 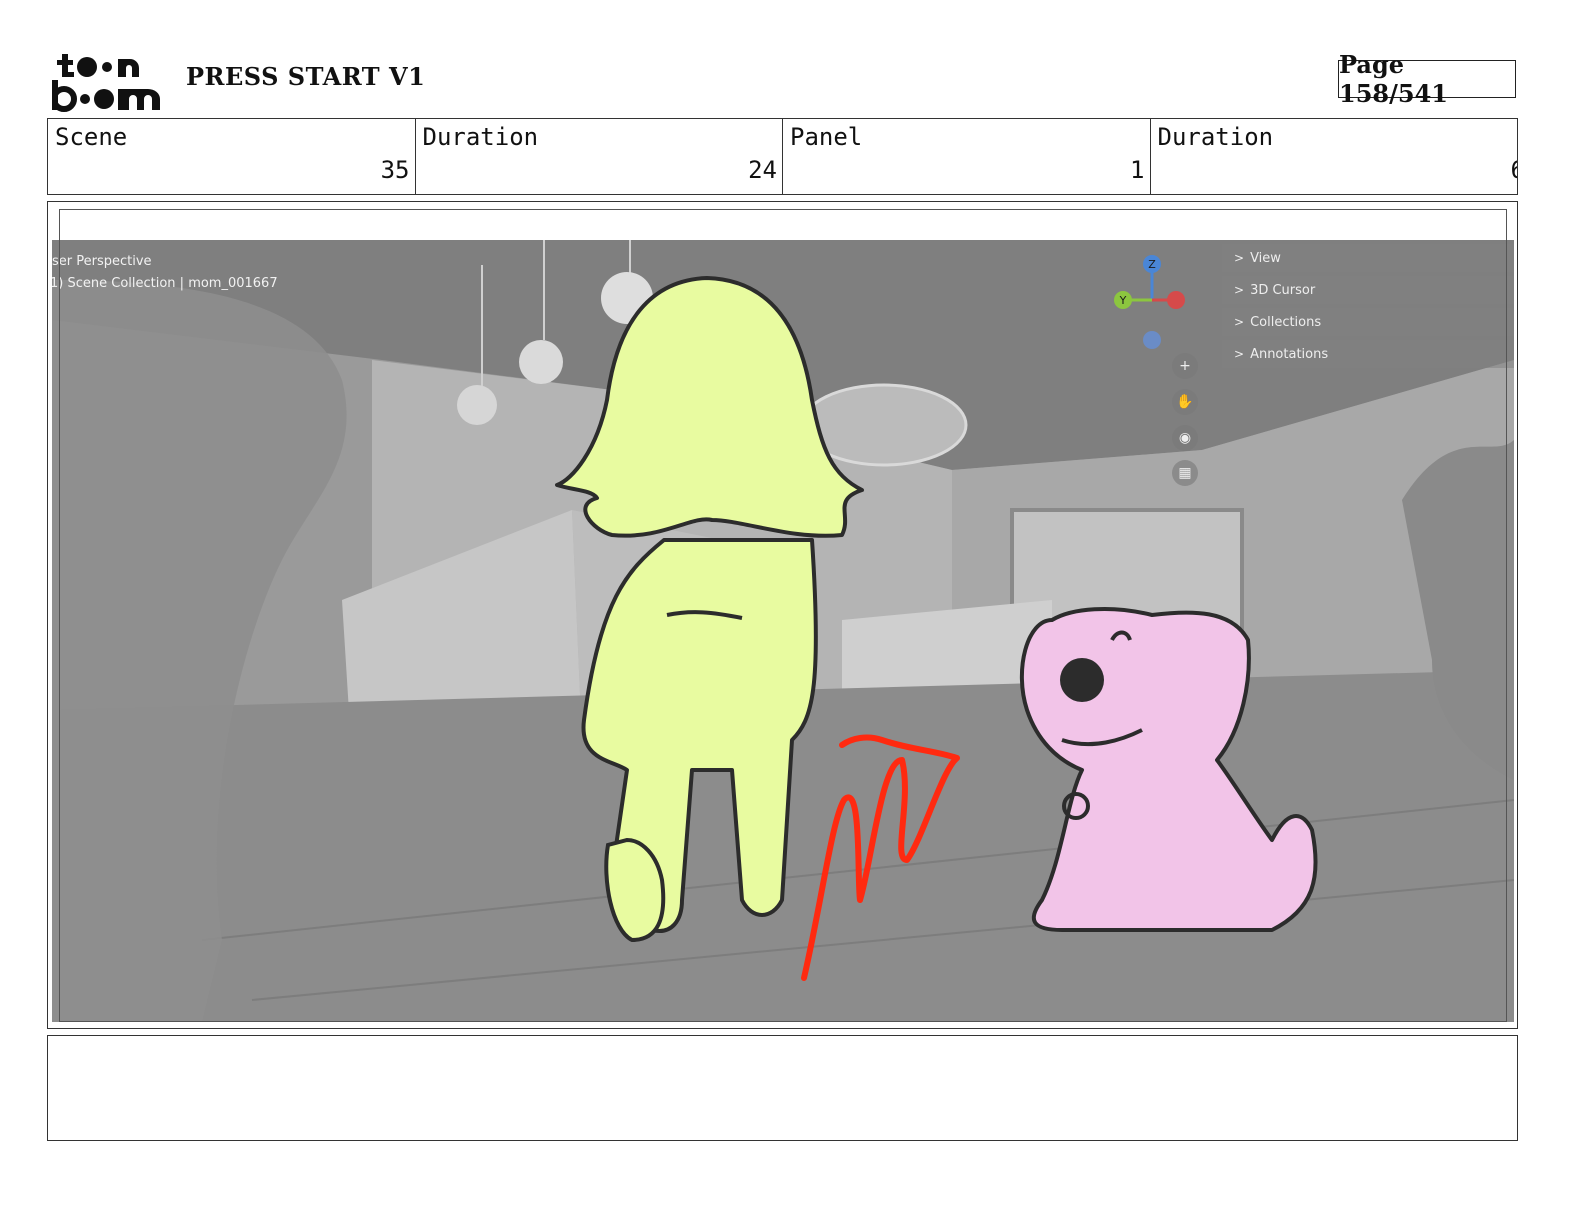 What do you see at coordinates (1283, 290) in the screenshot?
I see `sidebar-item-label: 3D Cursor` at bounding box center [1283, 290].